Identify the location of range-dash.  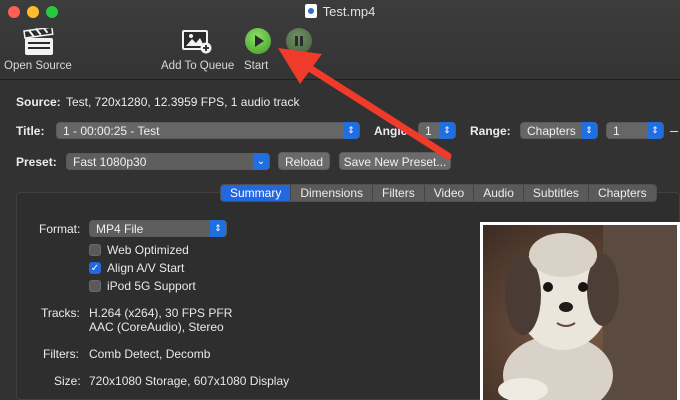
(674, 131).